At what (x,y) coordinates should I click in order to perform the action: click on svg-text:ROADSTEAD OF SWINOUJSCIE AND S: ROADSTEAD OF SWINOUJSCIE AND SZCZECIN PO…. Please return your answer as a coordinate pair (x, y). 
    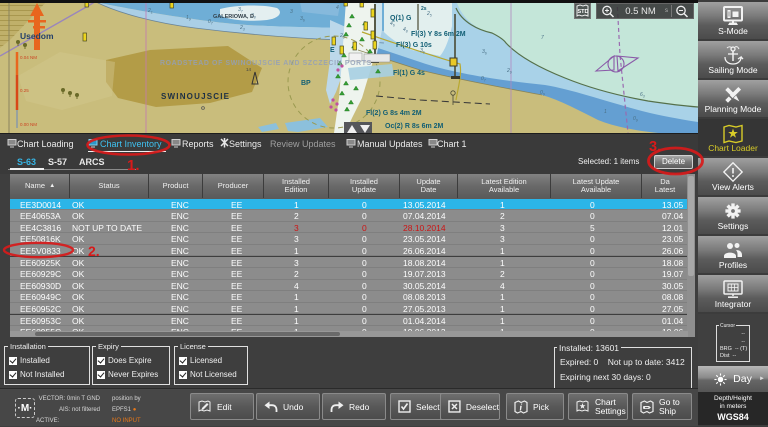
    Looking at the image, I should click on (266, 63).